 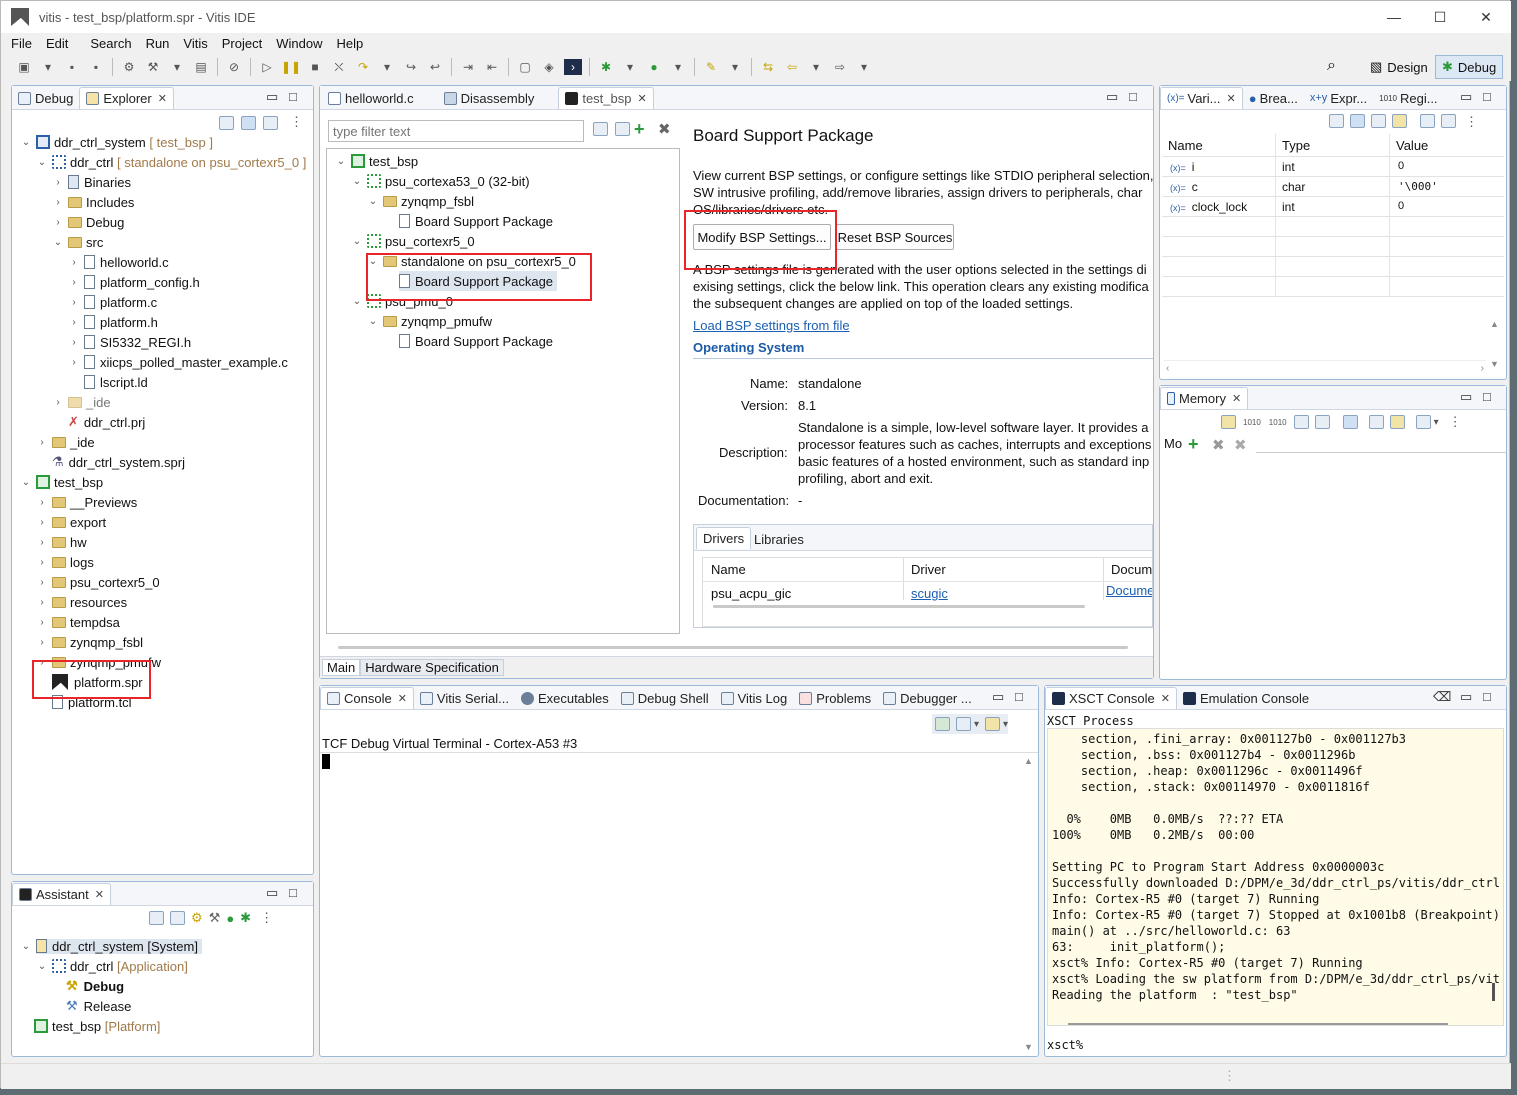 What do you see at coordinates (158, 43) in the screenshot?
I see `menu-run: Run` at bounding box center [158, 43].